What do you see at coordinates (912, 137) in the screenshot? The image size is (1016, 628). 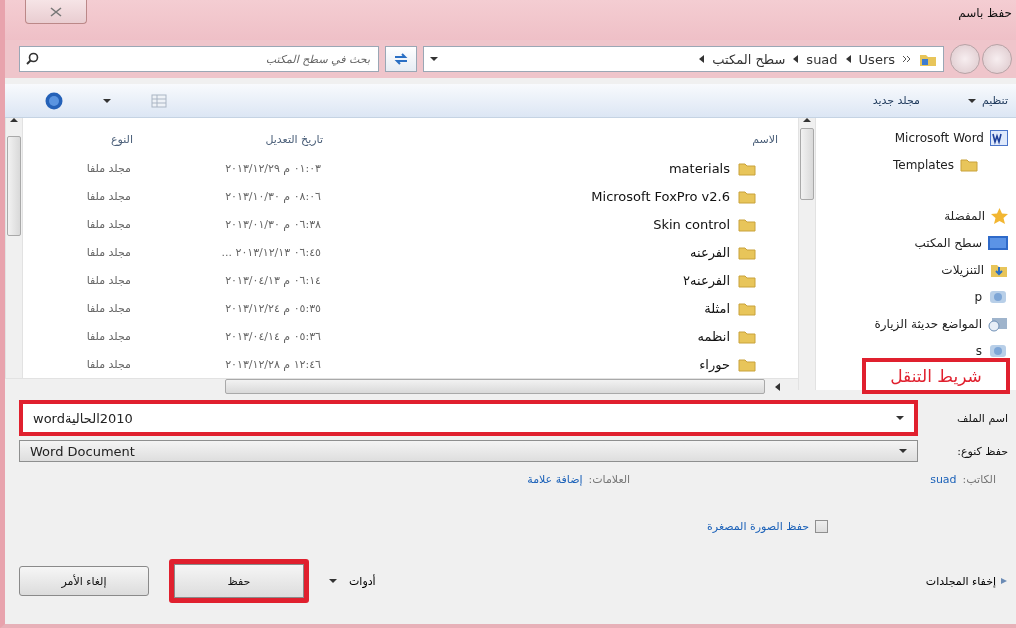 I see `sidebar-item: Microsoft Word` at bounding box center [912, 137].